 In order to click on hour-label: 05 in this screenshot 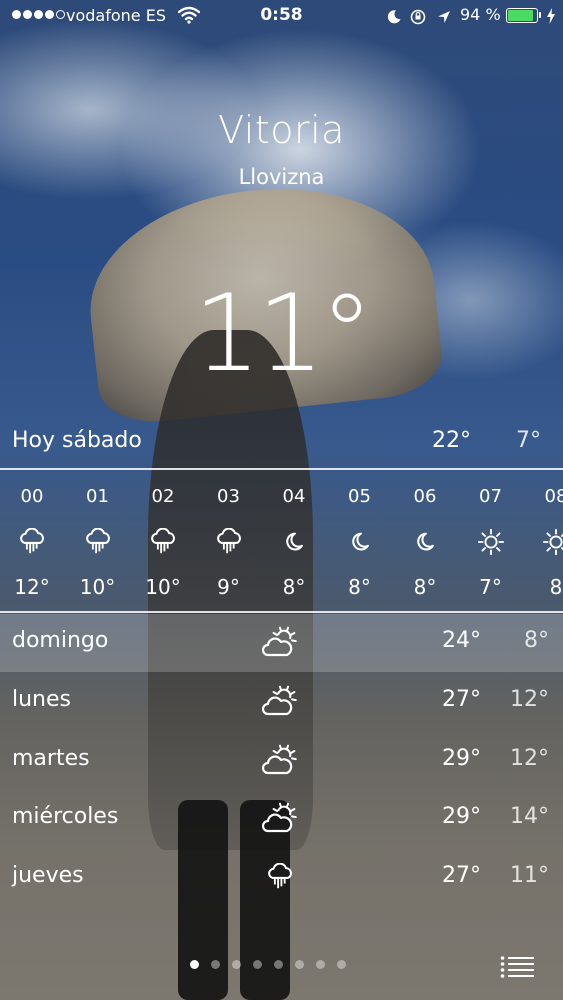, I will do `click(359, 496)`.